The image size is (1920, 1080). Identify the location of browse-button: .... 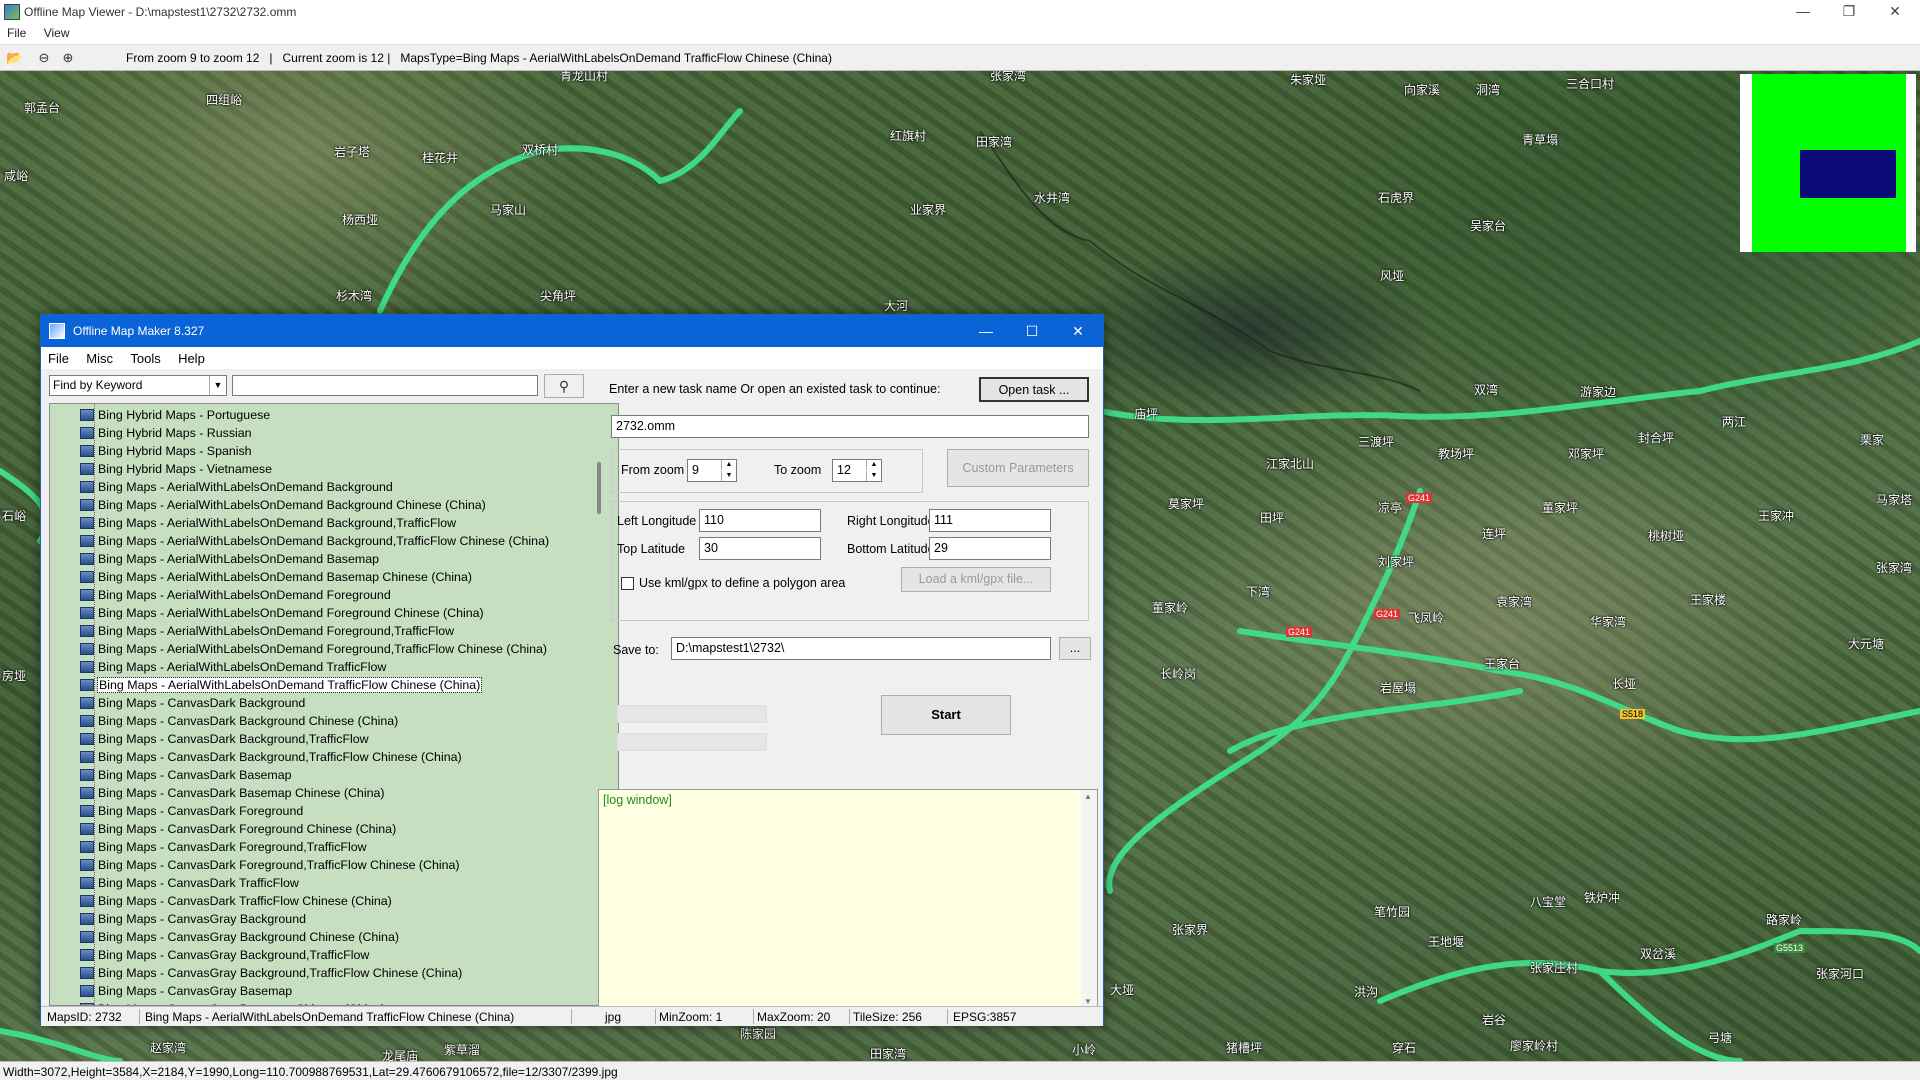
(1075, 648).